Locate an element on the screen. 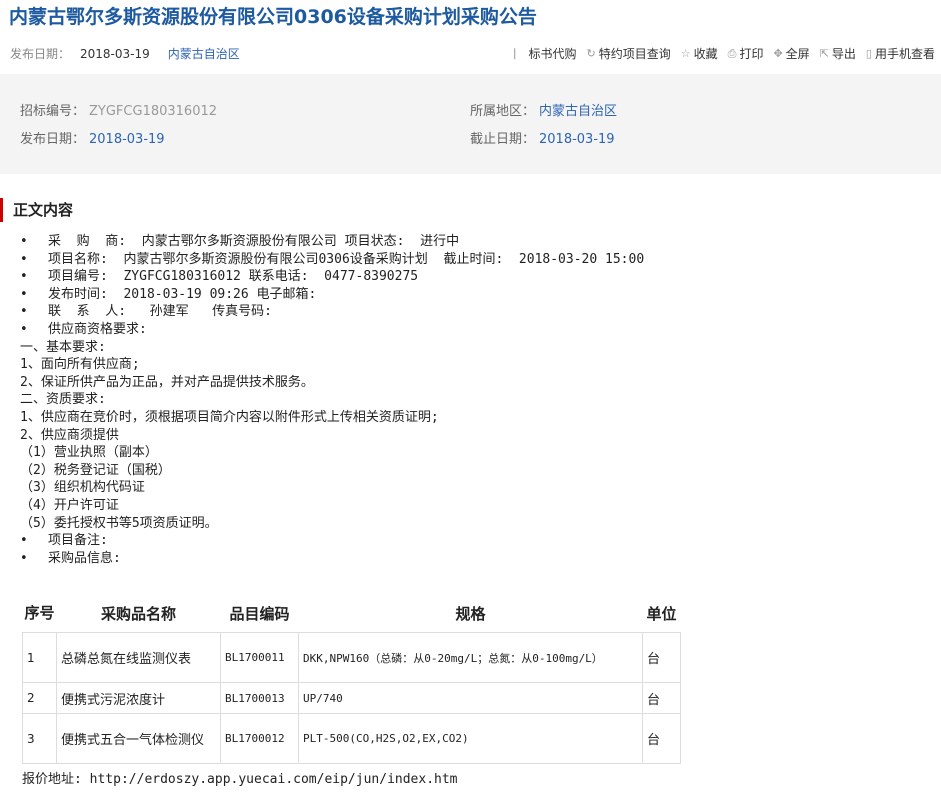  col-header: 规格 is located at coordinates (470, 613).